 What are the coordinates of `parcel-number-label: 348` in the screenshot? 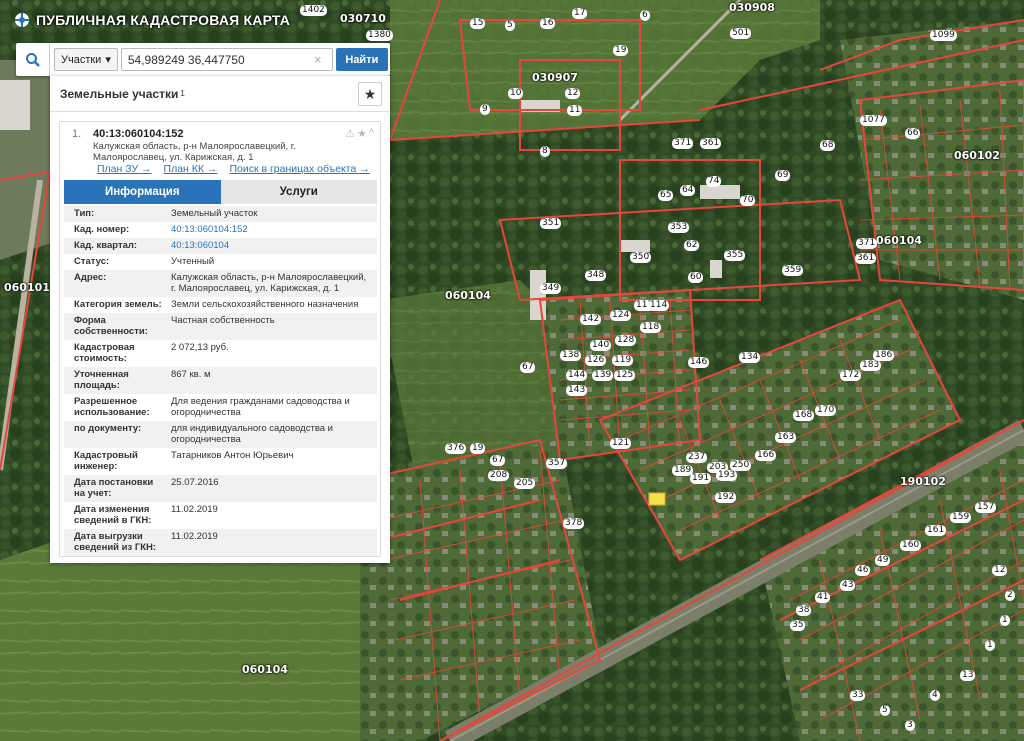 It's located at (596, 275).